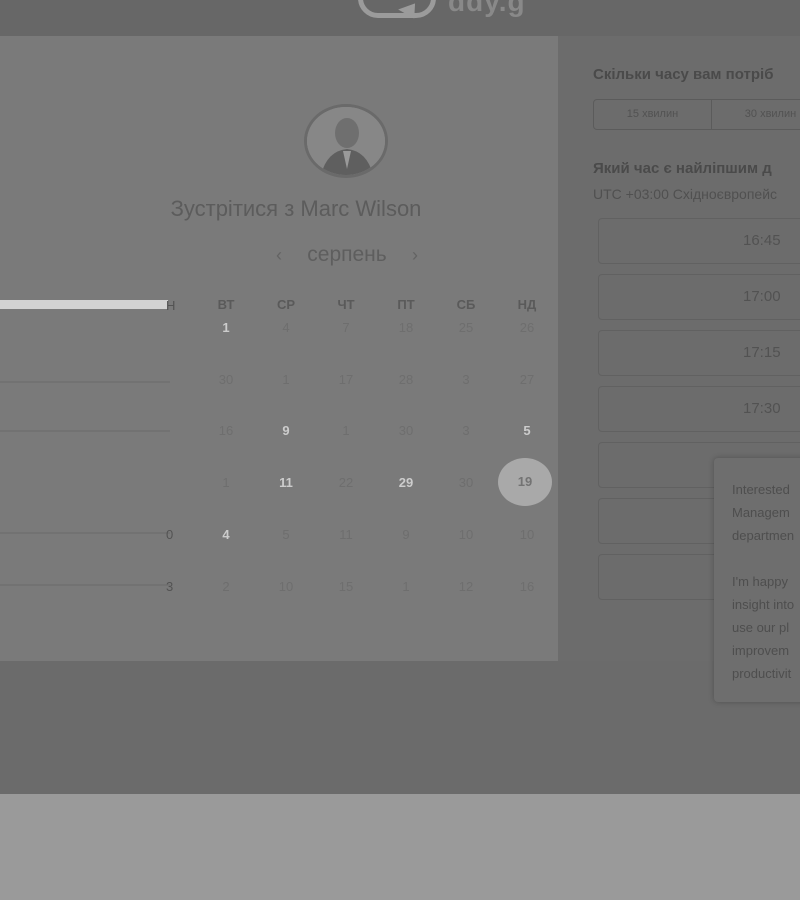  What do you see at coordinates (346, 141) in the screenshot?
I see `host-avatar` at bounding box center [346, 141].